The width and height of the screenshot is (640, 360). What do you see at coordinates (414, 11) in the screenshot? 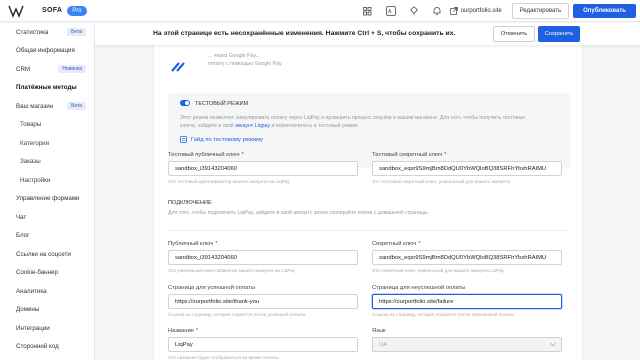
I see `lightbulb-icon` at bounding box center [414, 11].